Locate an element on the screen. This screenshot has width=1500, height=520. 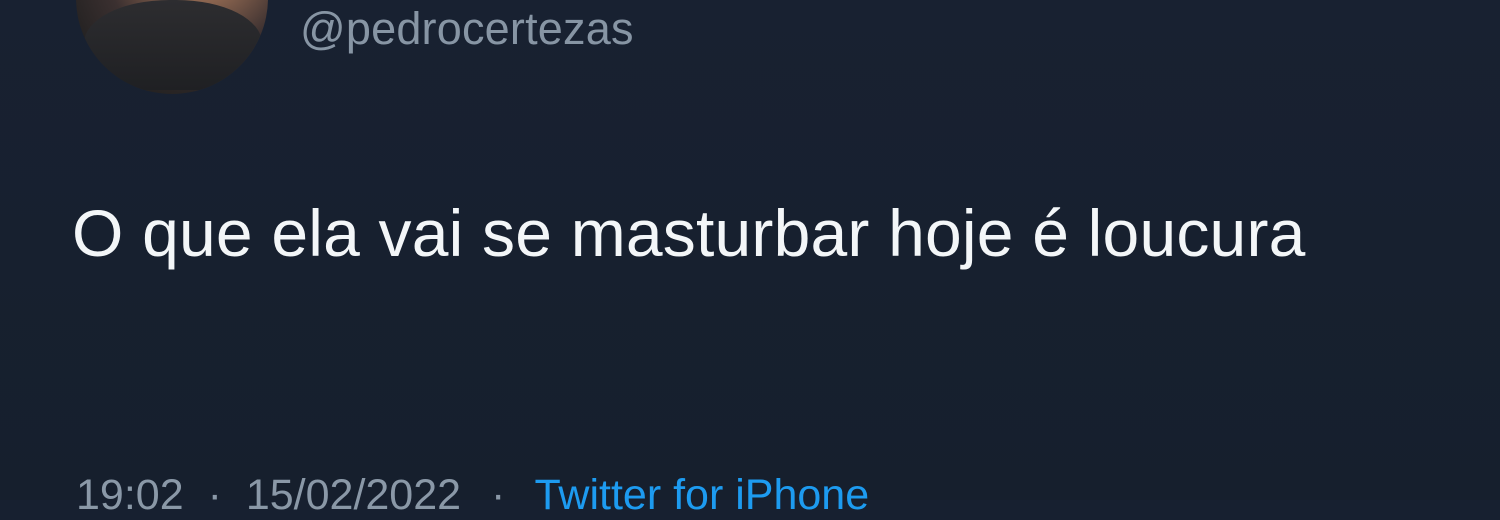
tweet-date: 15/02/2022 is located at coordinates (353, 495).